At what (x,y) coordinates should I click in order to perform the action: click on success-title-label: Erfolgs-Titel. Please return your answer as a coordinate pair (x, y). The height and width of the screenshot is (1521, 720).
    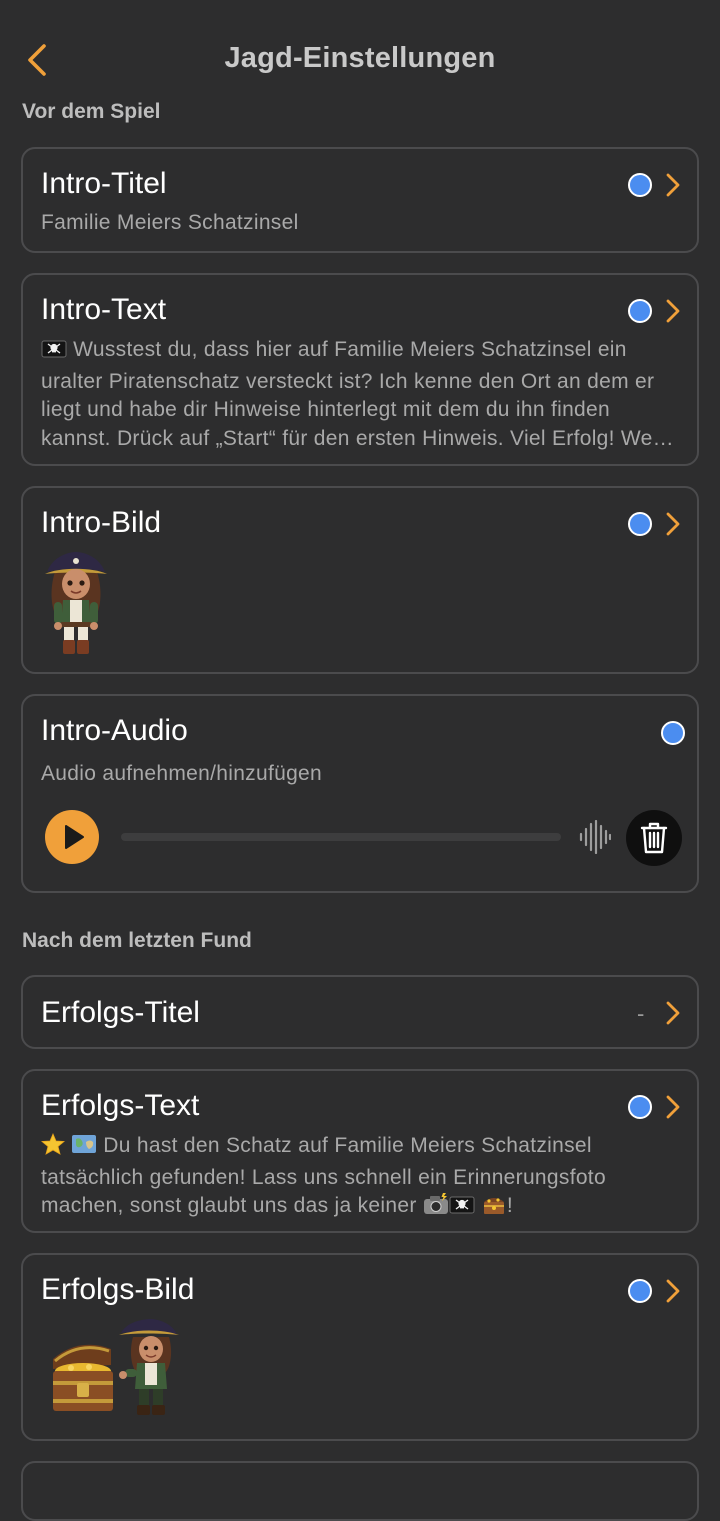
    Looking at the image, I should click on (120, 1012).